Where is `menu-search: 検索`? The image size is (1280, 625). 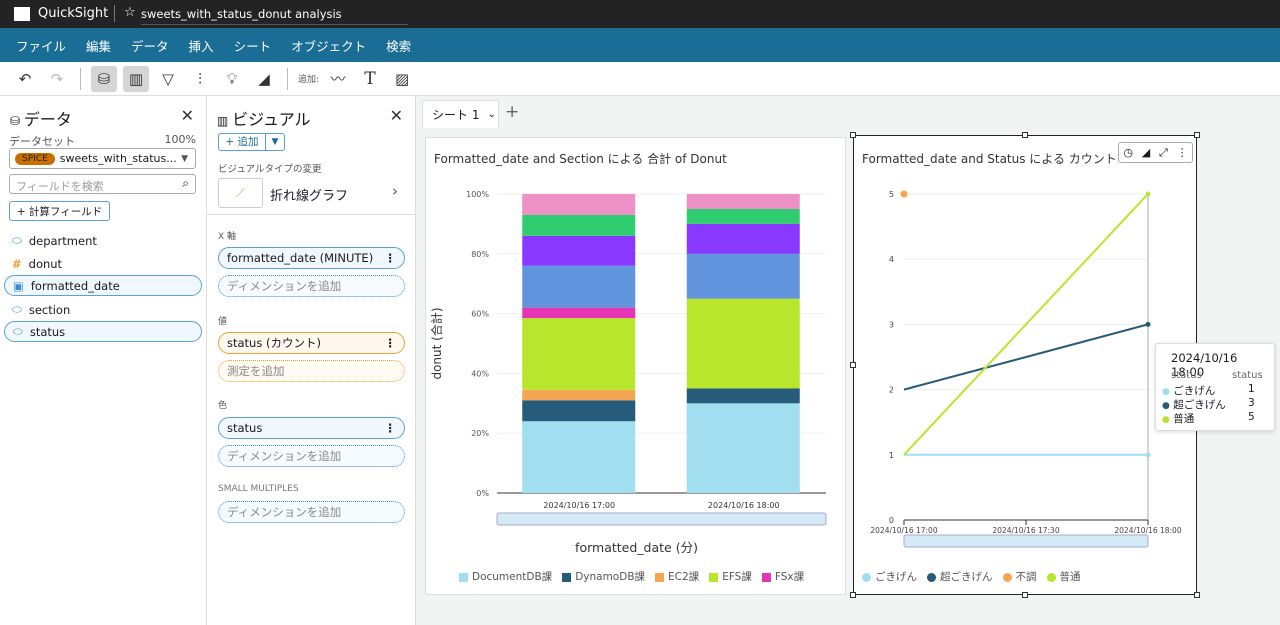 menu-search: 検索 is located at coordinates (398, 45).